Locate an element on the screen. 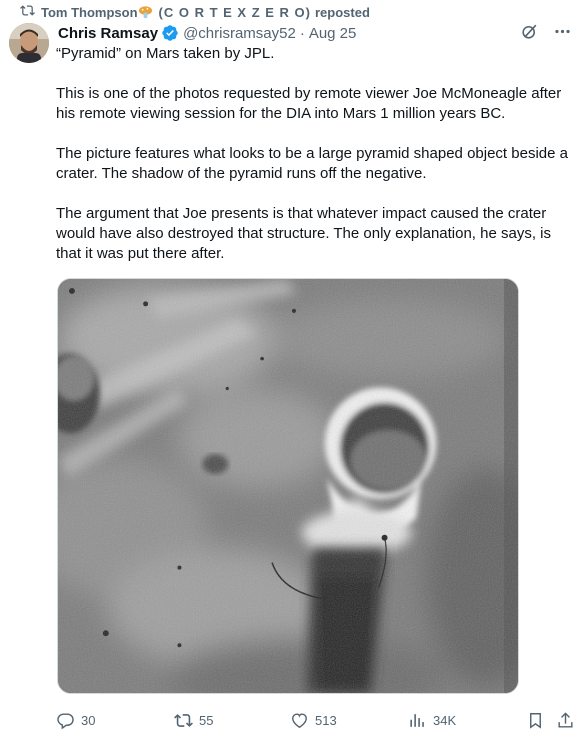 The width and height of the screenshot is (584, 742). bookmark-icon is located at coordinates (535, 720).